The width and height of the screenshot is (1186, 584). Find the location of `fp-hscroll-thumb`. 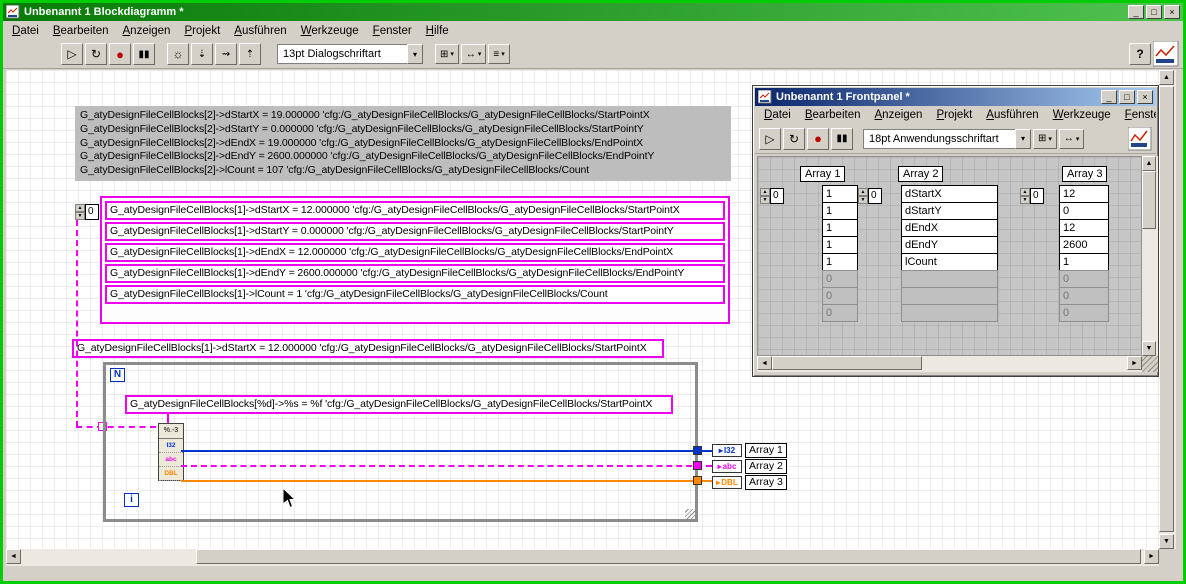

fp-hscroll-thumb is located at coordinates (847, 363).